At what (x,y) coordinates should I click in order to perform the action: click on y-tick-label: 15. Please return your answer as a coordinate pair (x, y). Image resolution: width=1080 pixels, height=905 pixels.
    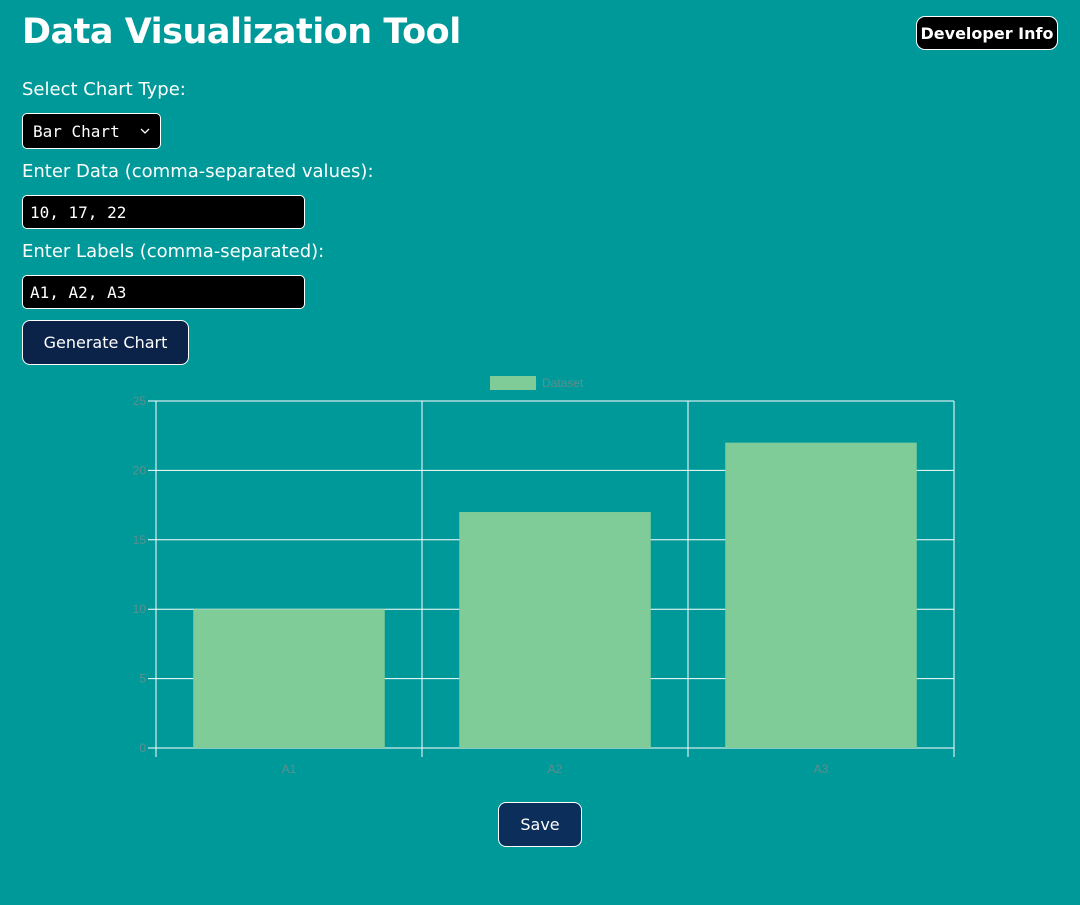
    Looking at the image, I should click on (140, 540).